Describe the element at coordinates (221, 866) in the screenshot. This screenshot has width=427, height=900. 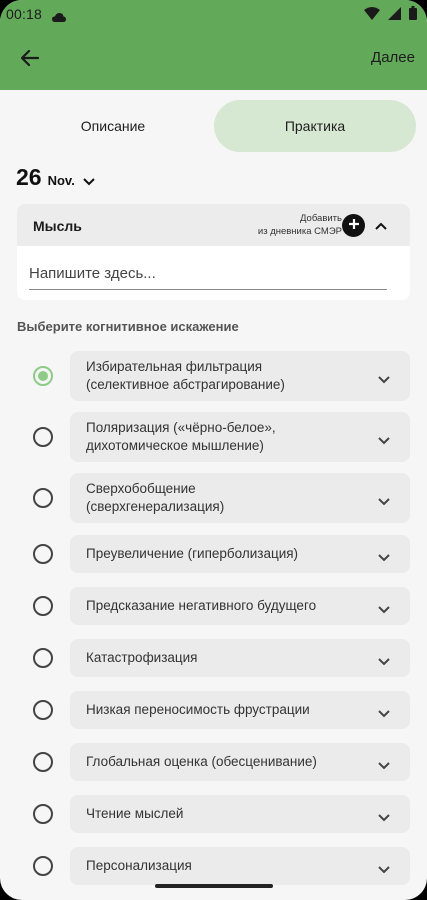
I see `distortion-label: Персонализация` at that location.